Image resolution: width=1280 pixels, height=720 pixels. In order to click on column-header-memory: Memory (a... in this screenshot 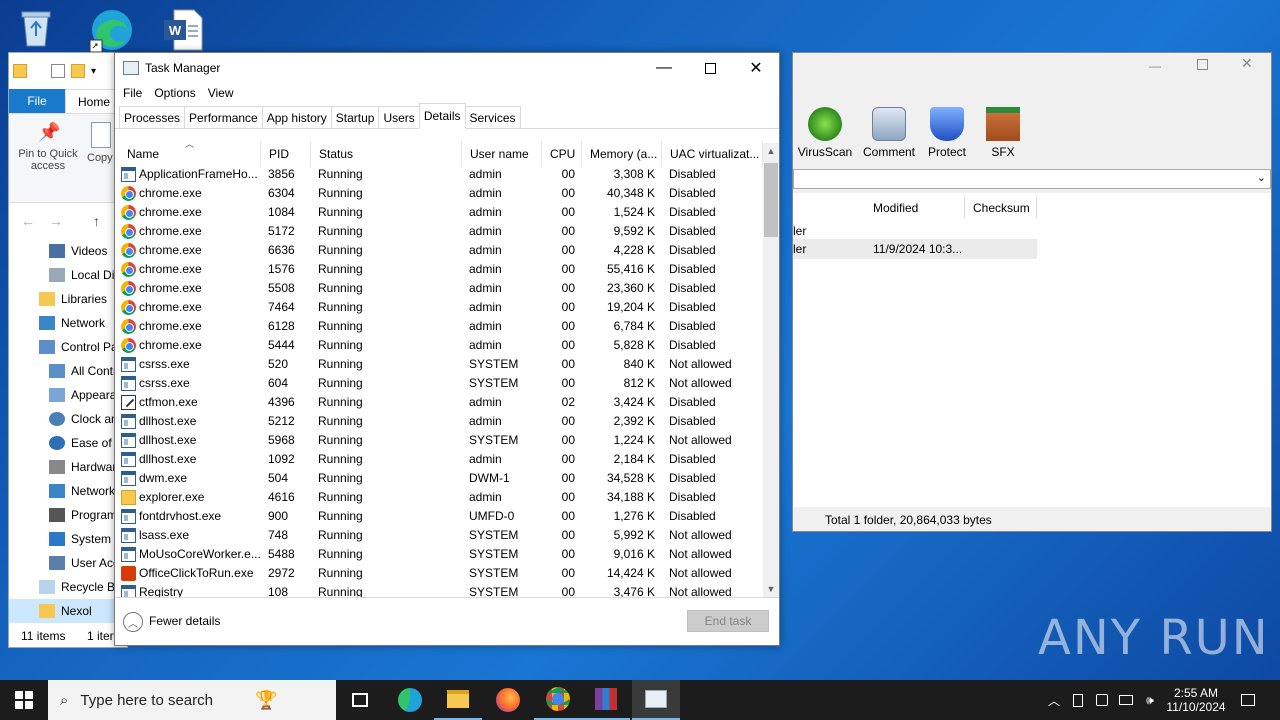, I will do `click(622, 154)`.